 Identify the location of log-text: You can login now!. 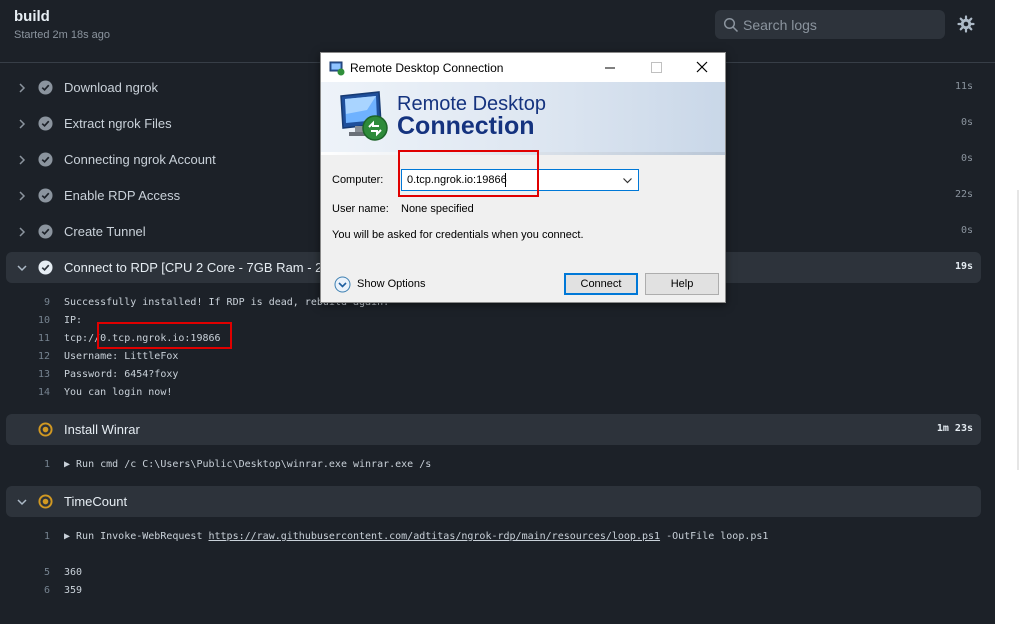
(118, 392).